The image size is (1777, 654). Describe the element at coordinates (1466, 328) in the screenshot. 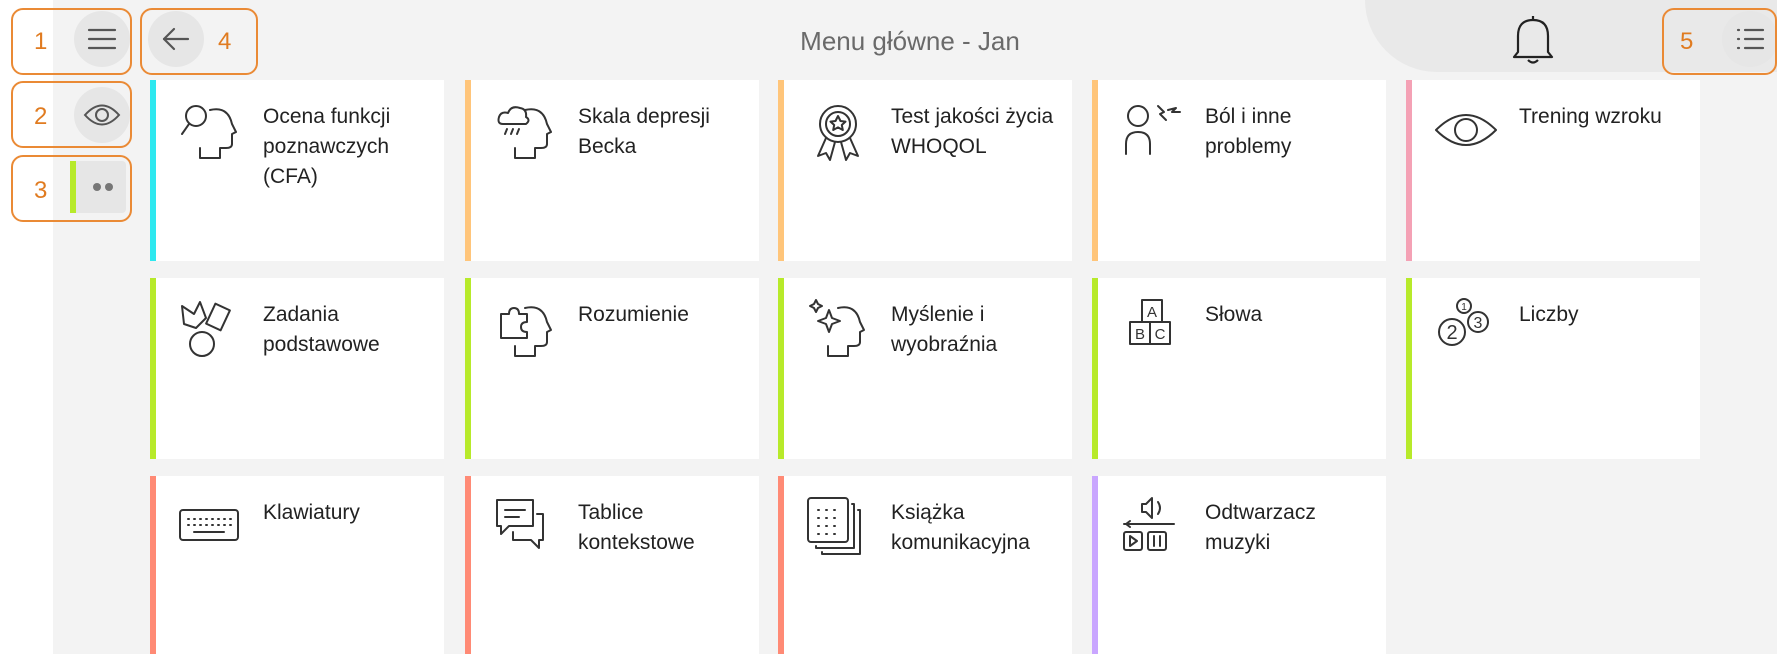

I see `numbers-icon: 123` at that location.